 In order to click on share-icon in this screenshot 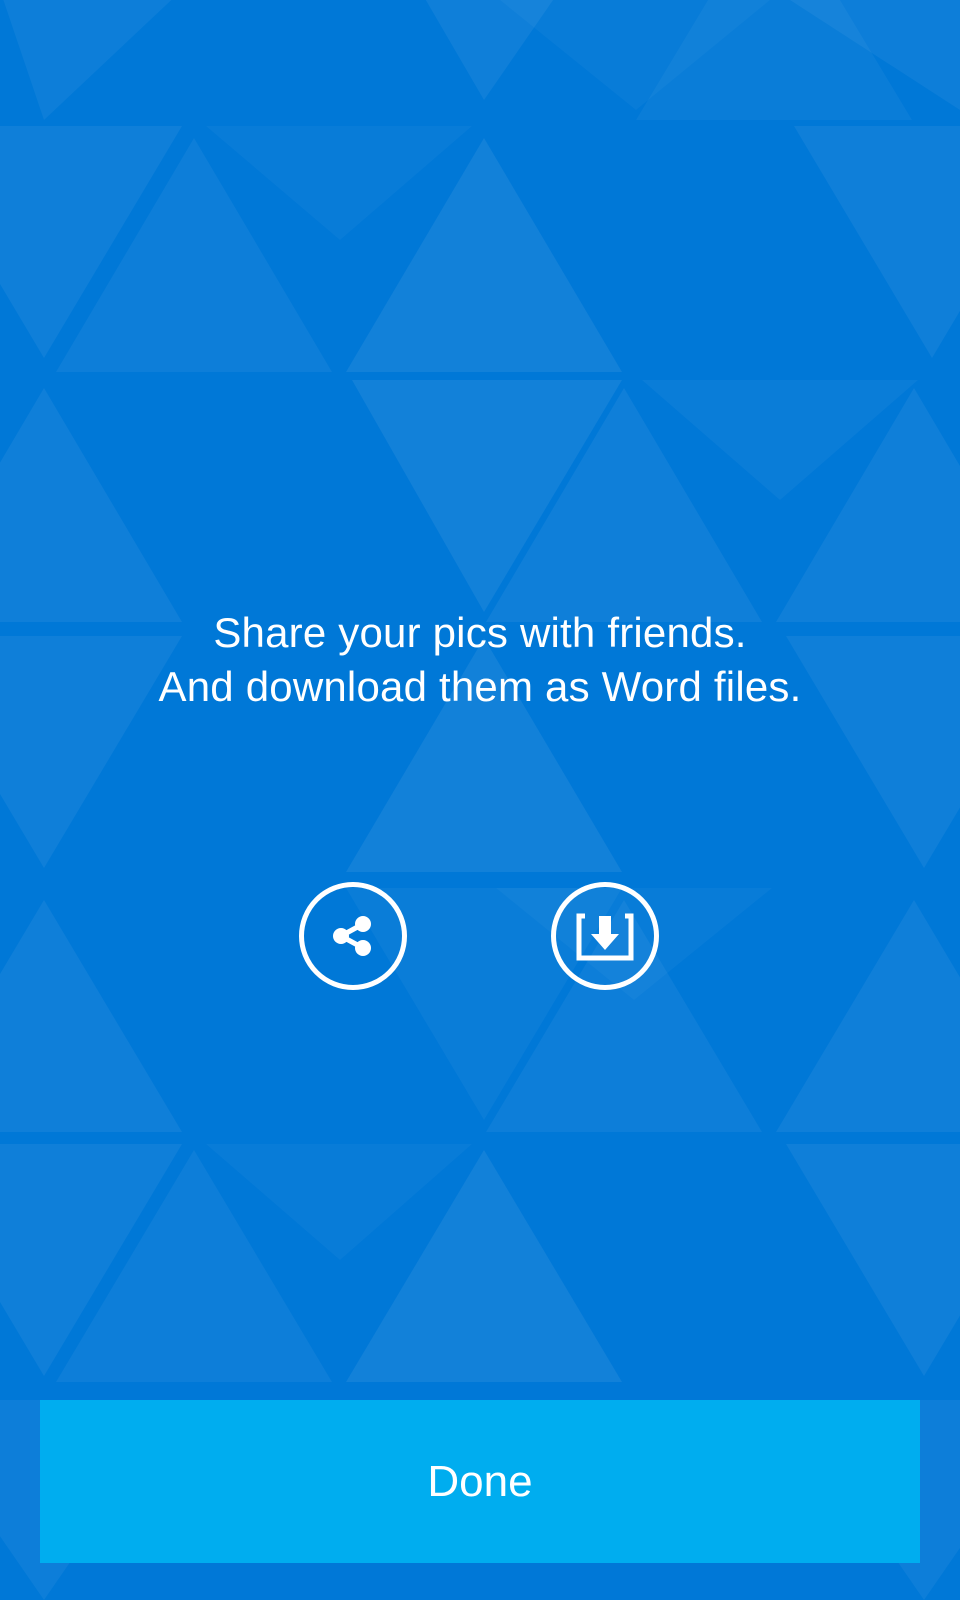, I will do `click(352, 936)`.